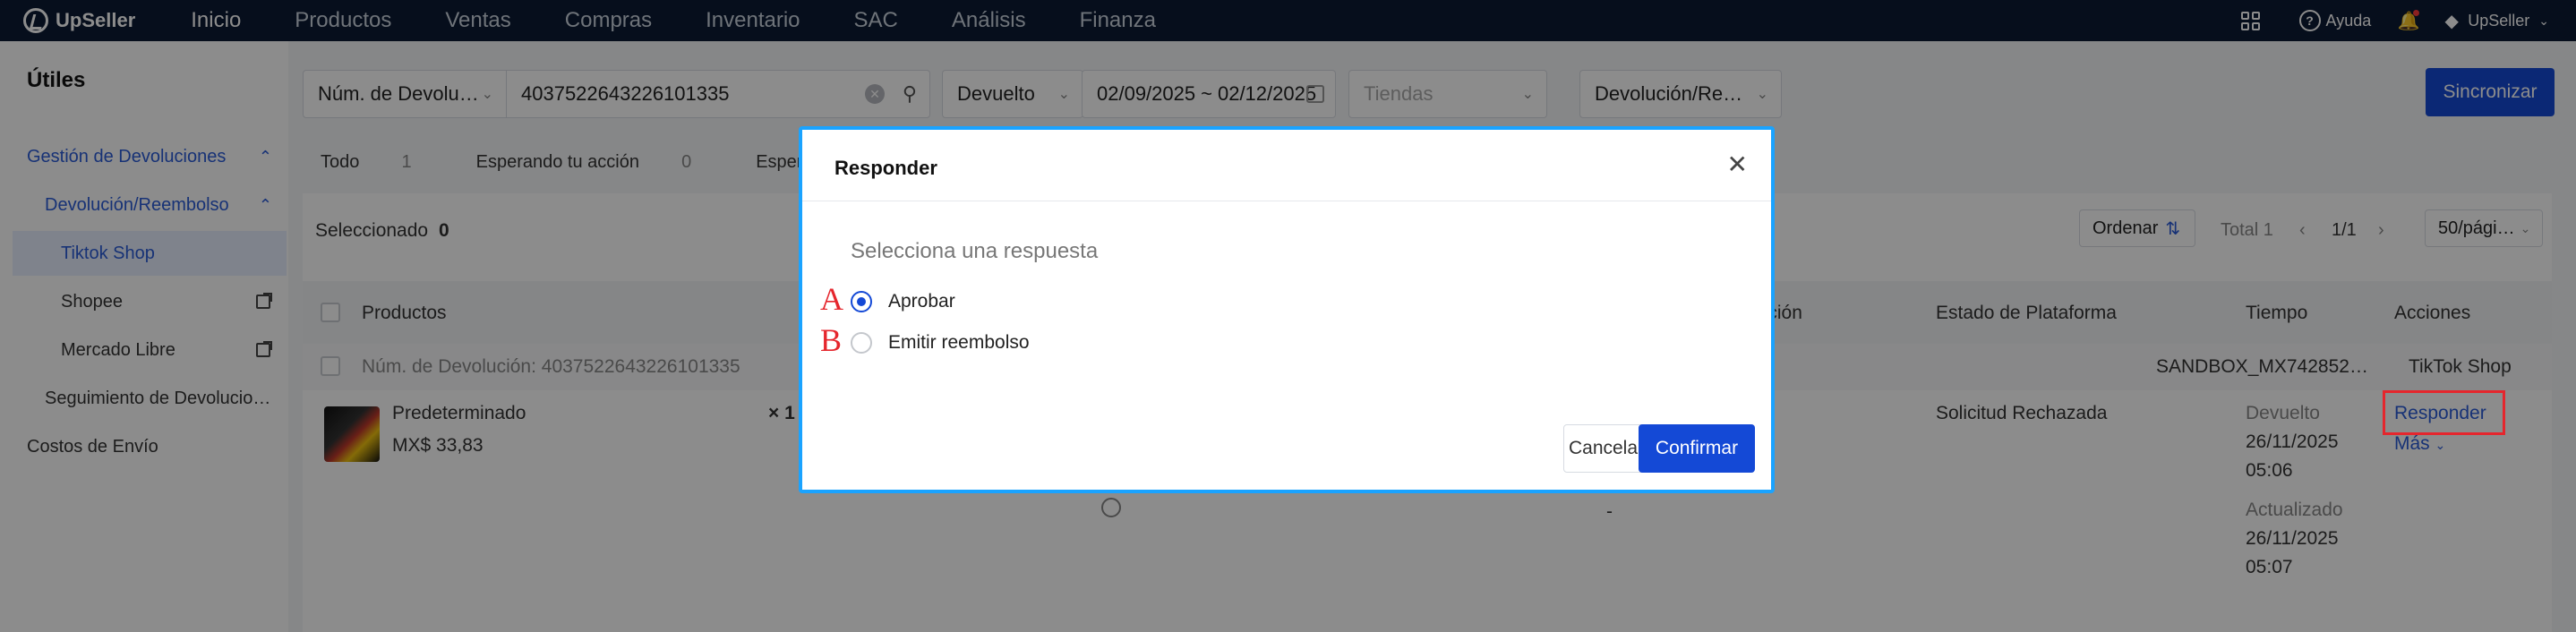  Describe the element at coordinates (861, 343) in the screenshot. I see `radio-emitir-reembolso` at that location.